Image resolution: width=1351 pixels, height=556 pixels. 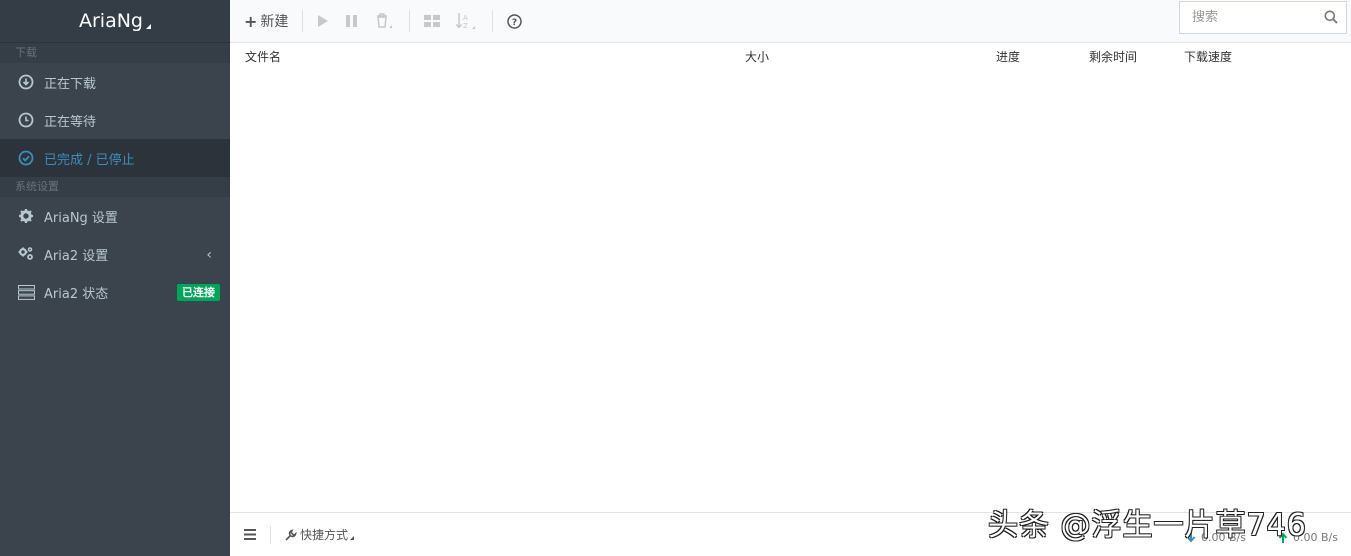 I want to click on new-task-label: 新建, so click(x=274, y=22).